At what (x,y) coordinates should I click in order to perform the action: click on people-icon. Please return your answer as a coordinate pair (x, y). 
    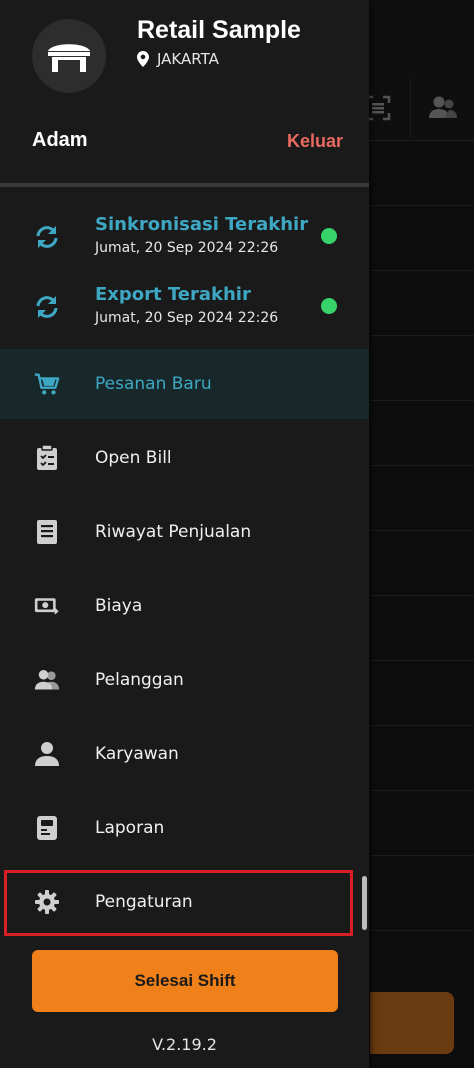
    Looking at the image, I should click on (443, 107).